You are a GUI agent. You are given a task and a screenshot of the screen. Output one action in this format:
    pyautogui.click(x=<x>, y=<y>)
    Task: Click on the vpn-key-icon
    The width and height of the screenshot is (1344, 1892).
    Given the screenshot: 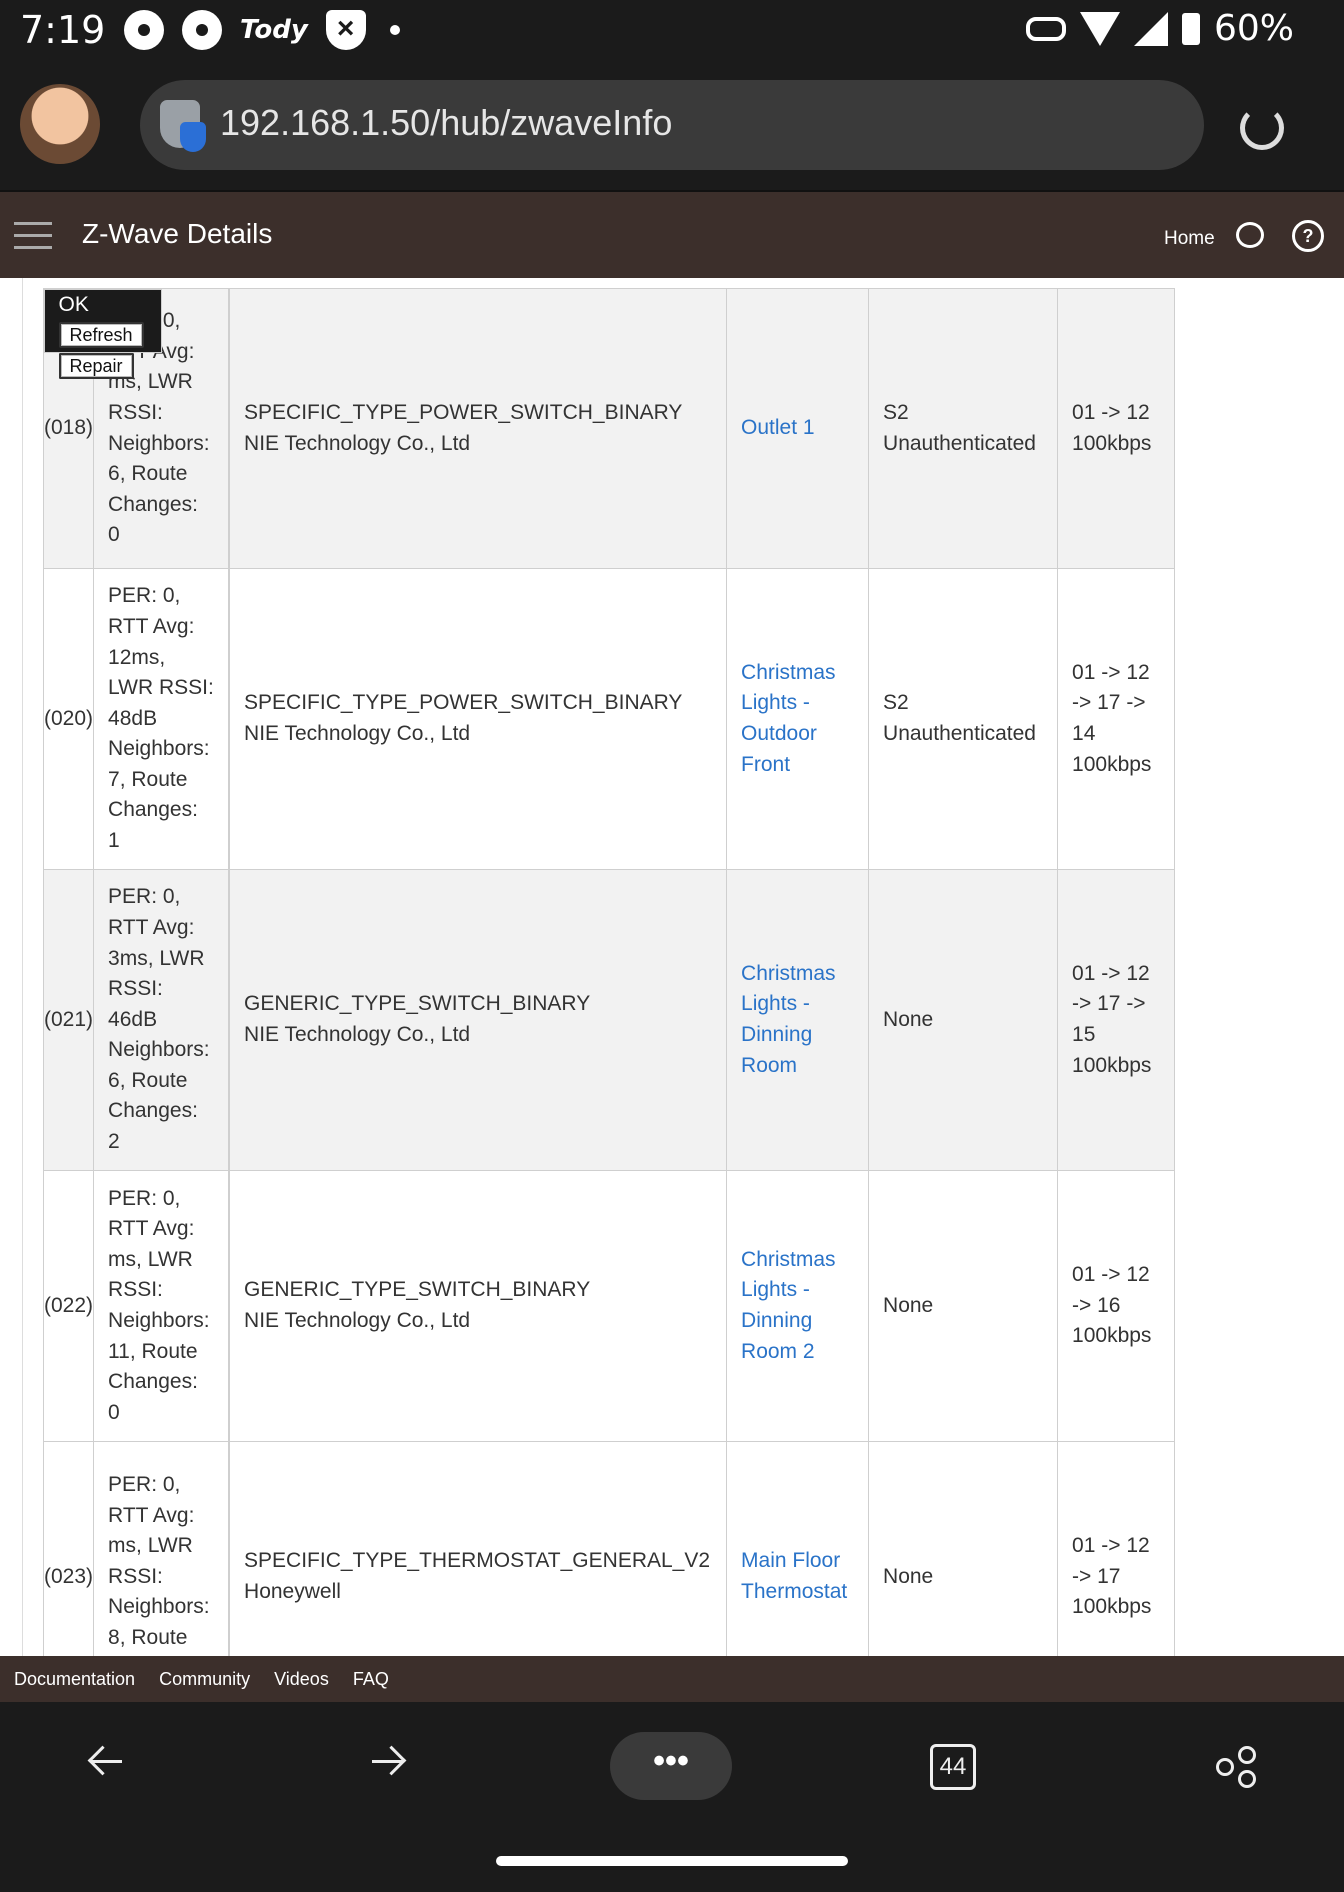 What is the action you would take?
    pyautogui.click(x=1045, y=28)
    